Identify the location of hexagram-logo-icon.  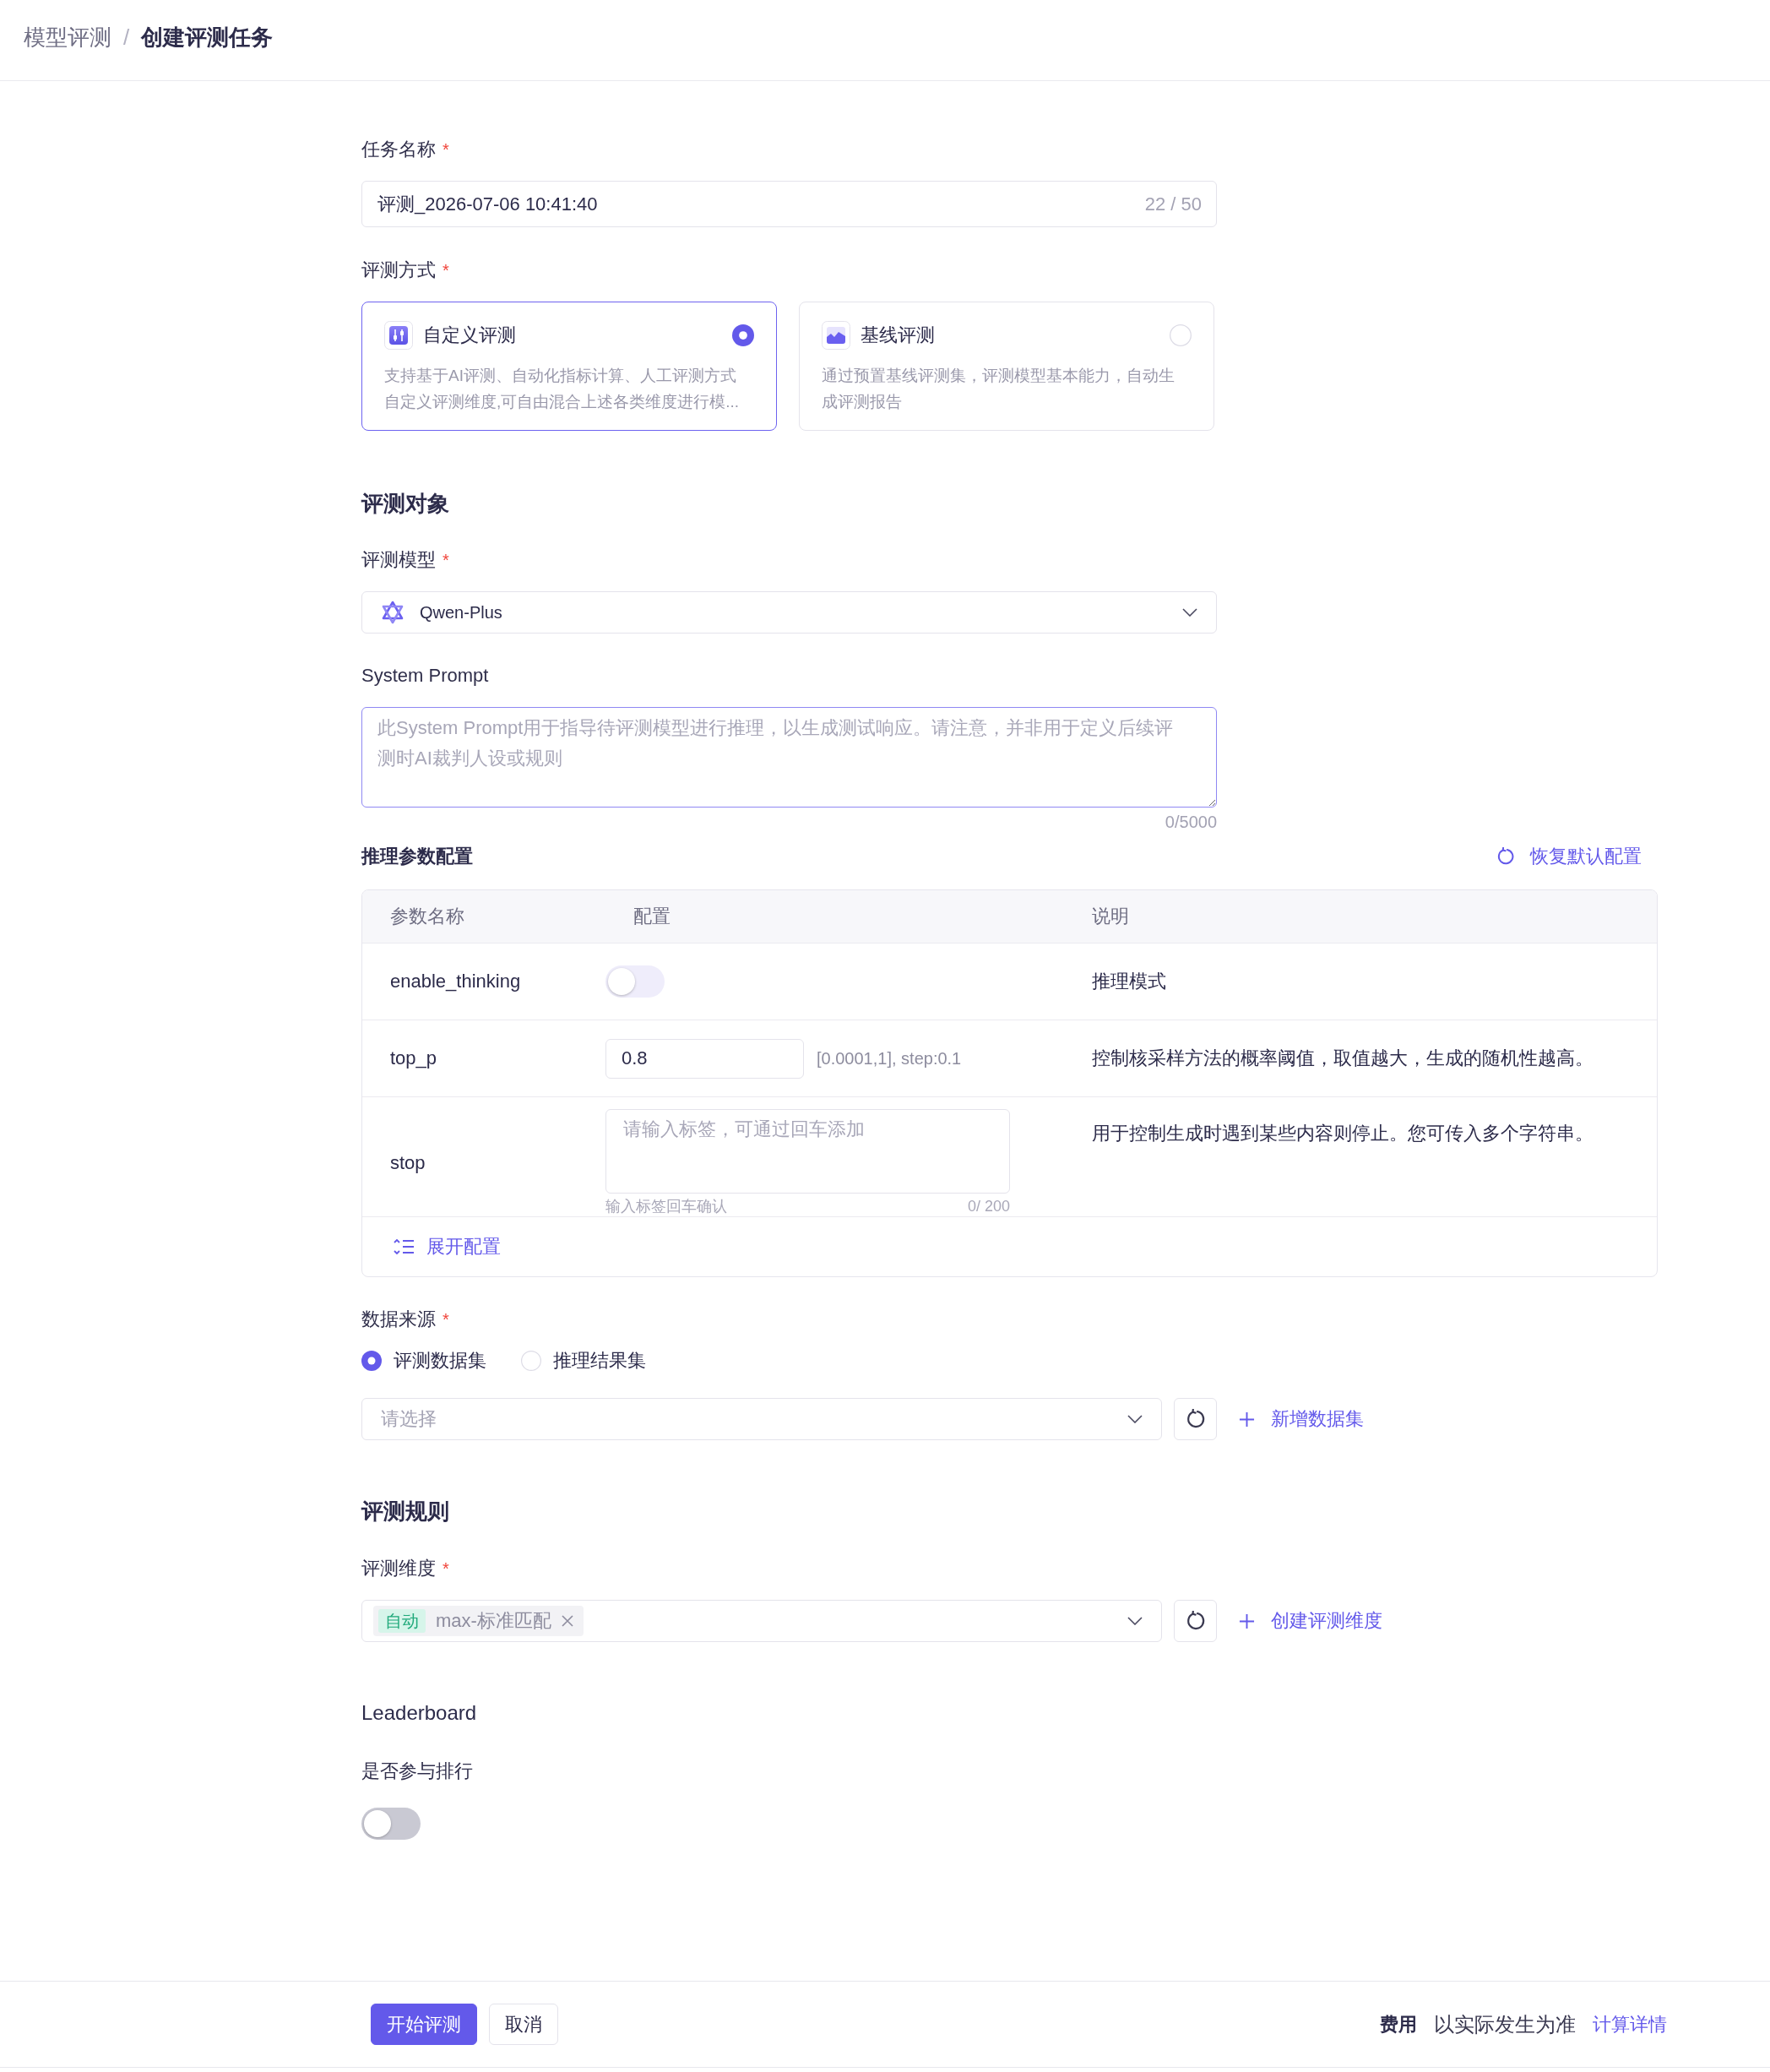
(392, 612).